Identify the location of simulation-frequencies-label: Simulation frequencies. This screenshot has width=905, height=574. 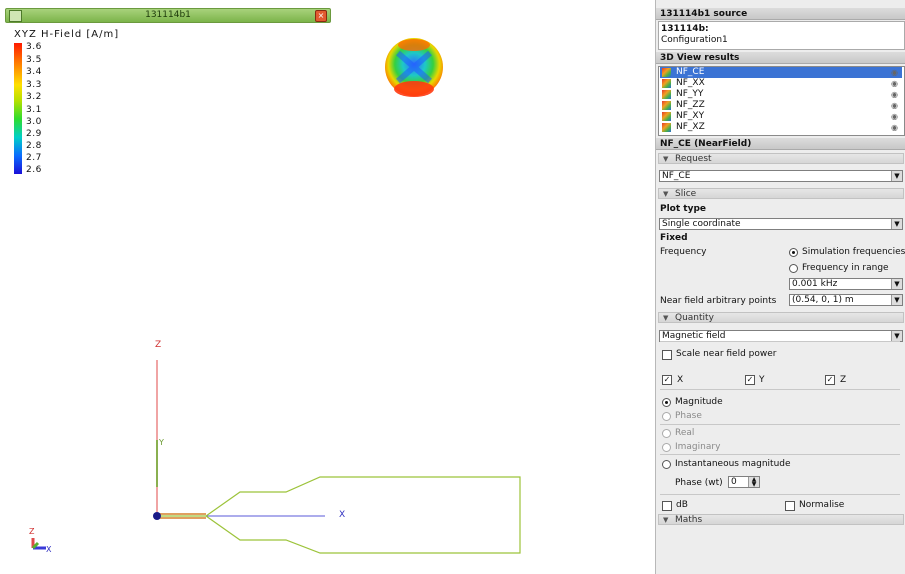
(853, 252).